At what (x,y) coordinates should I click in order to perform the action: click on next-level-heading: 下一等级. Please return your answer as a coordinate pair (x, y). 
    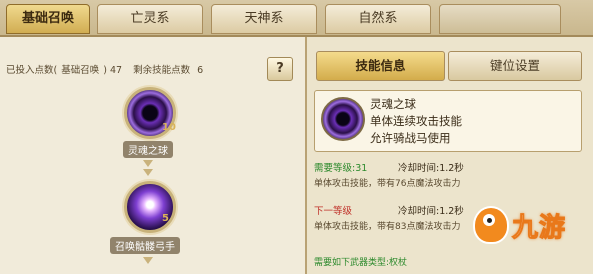
    Looking at the image, I should click on (333, 211).